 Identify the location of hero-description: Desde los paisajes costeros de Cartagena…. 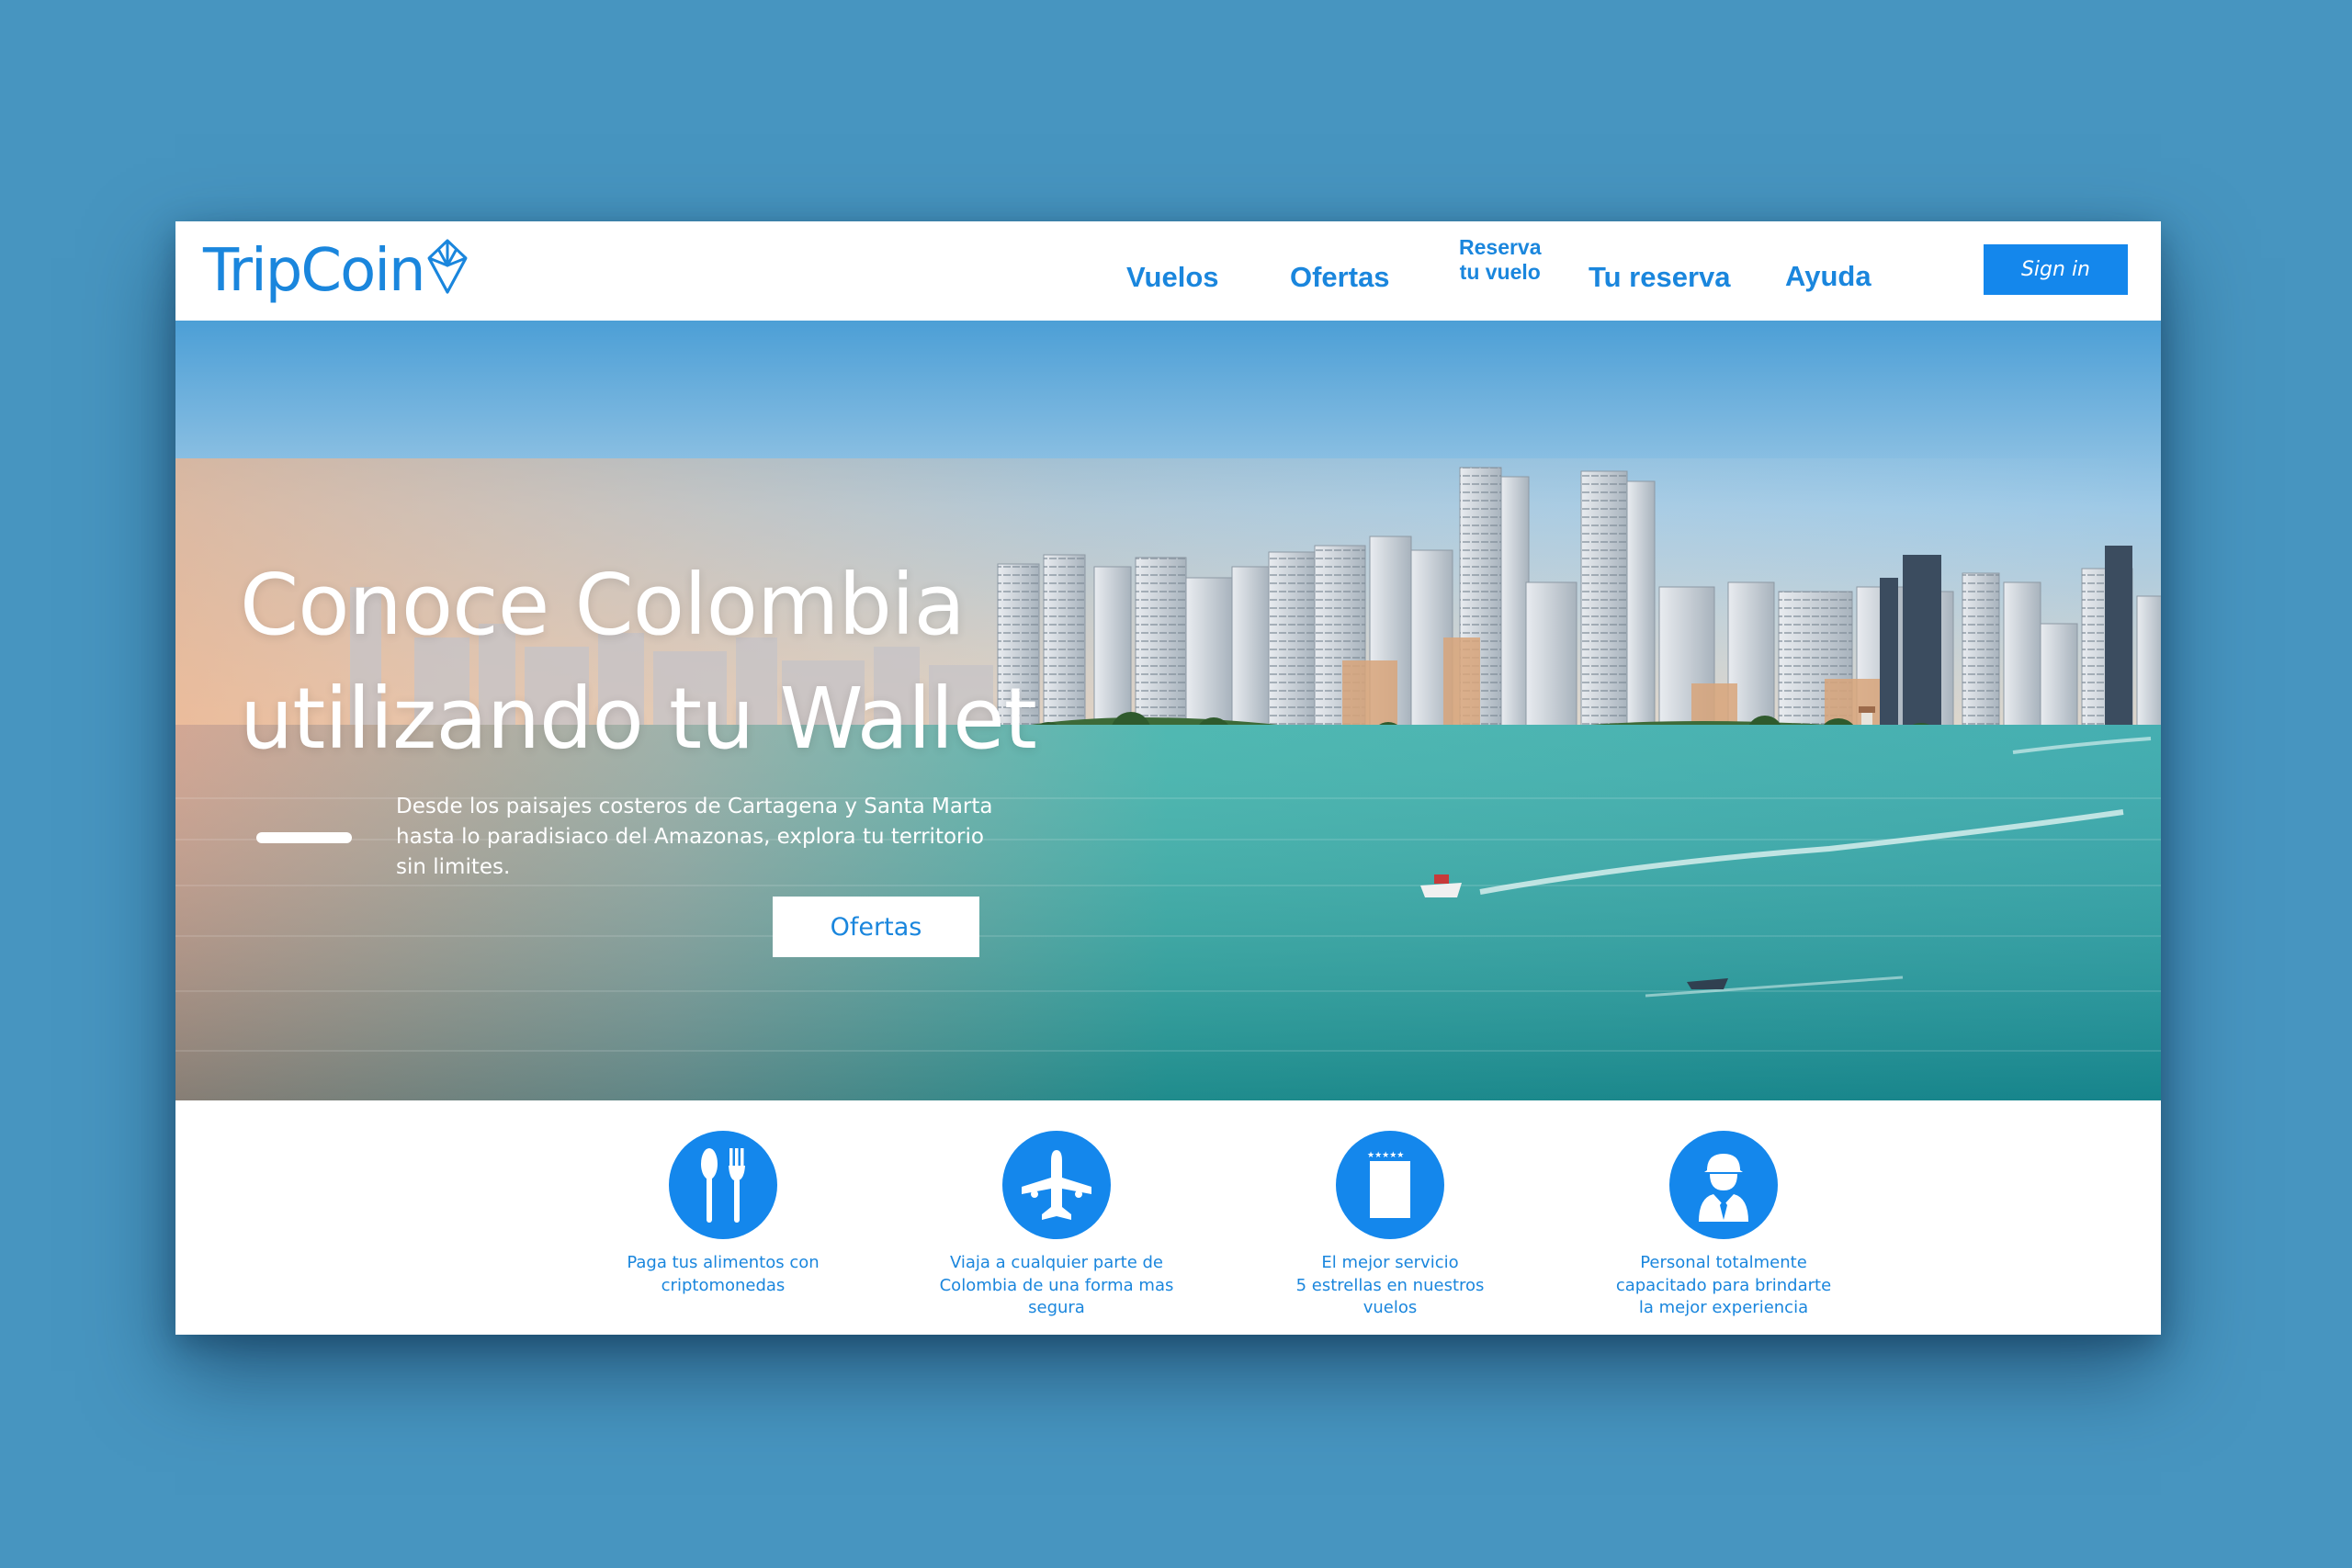
(708, 838).